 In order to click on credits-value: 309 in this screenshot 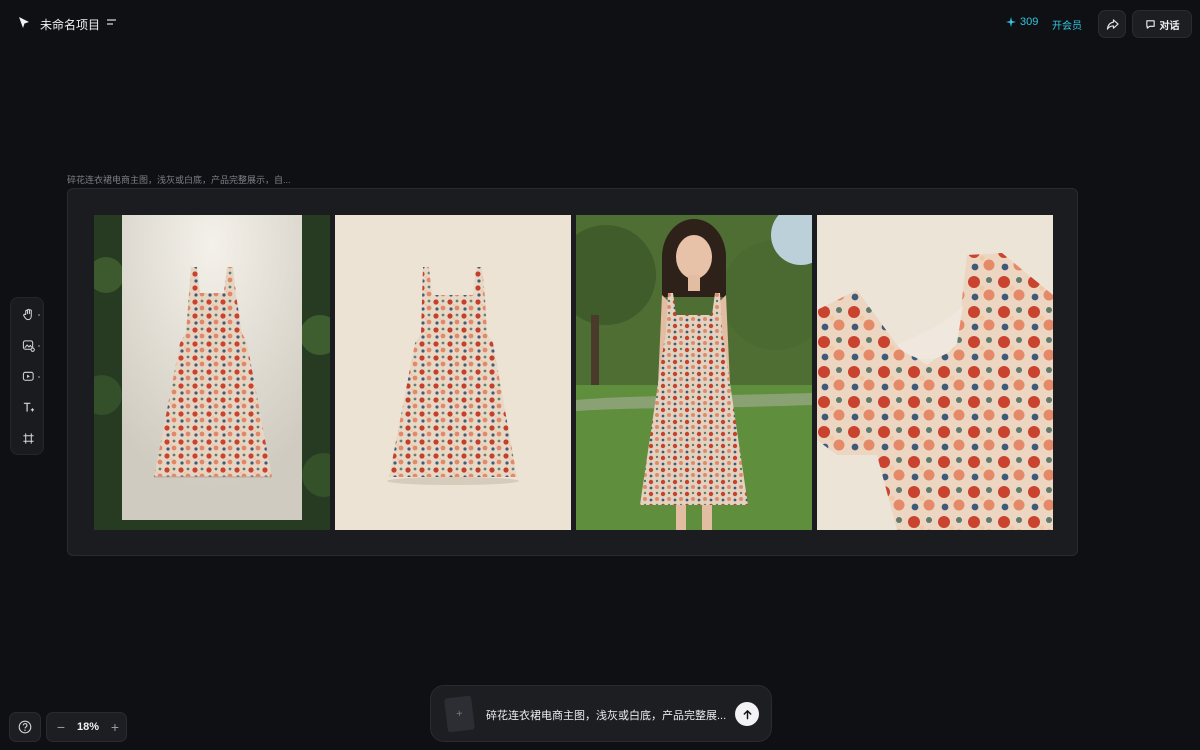, I will do `click(1029, 22)`.